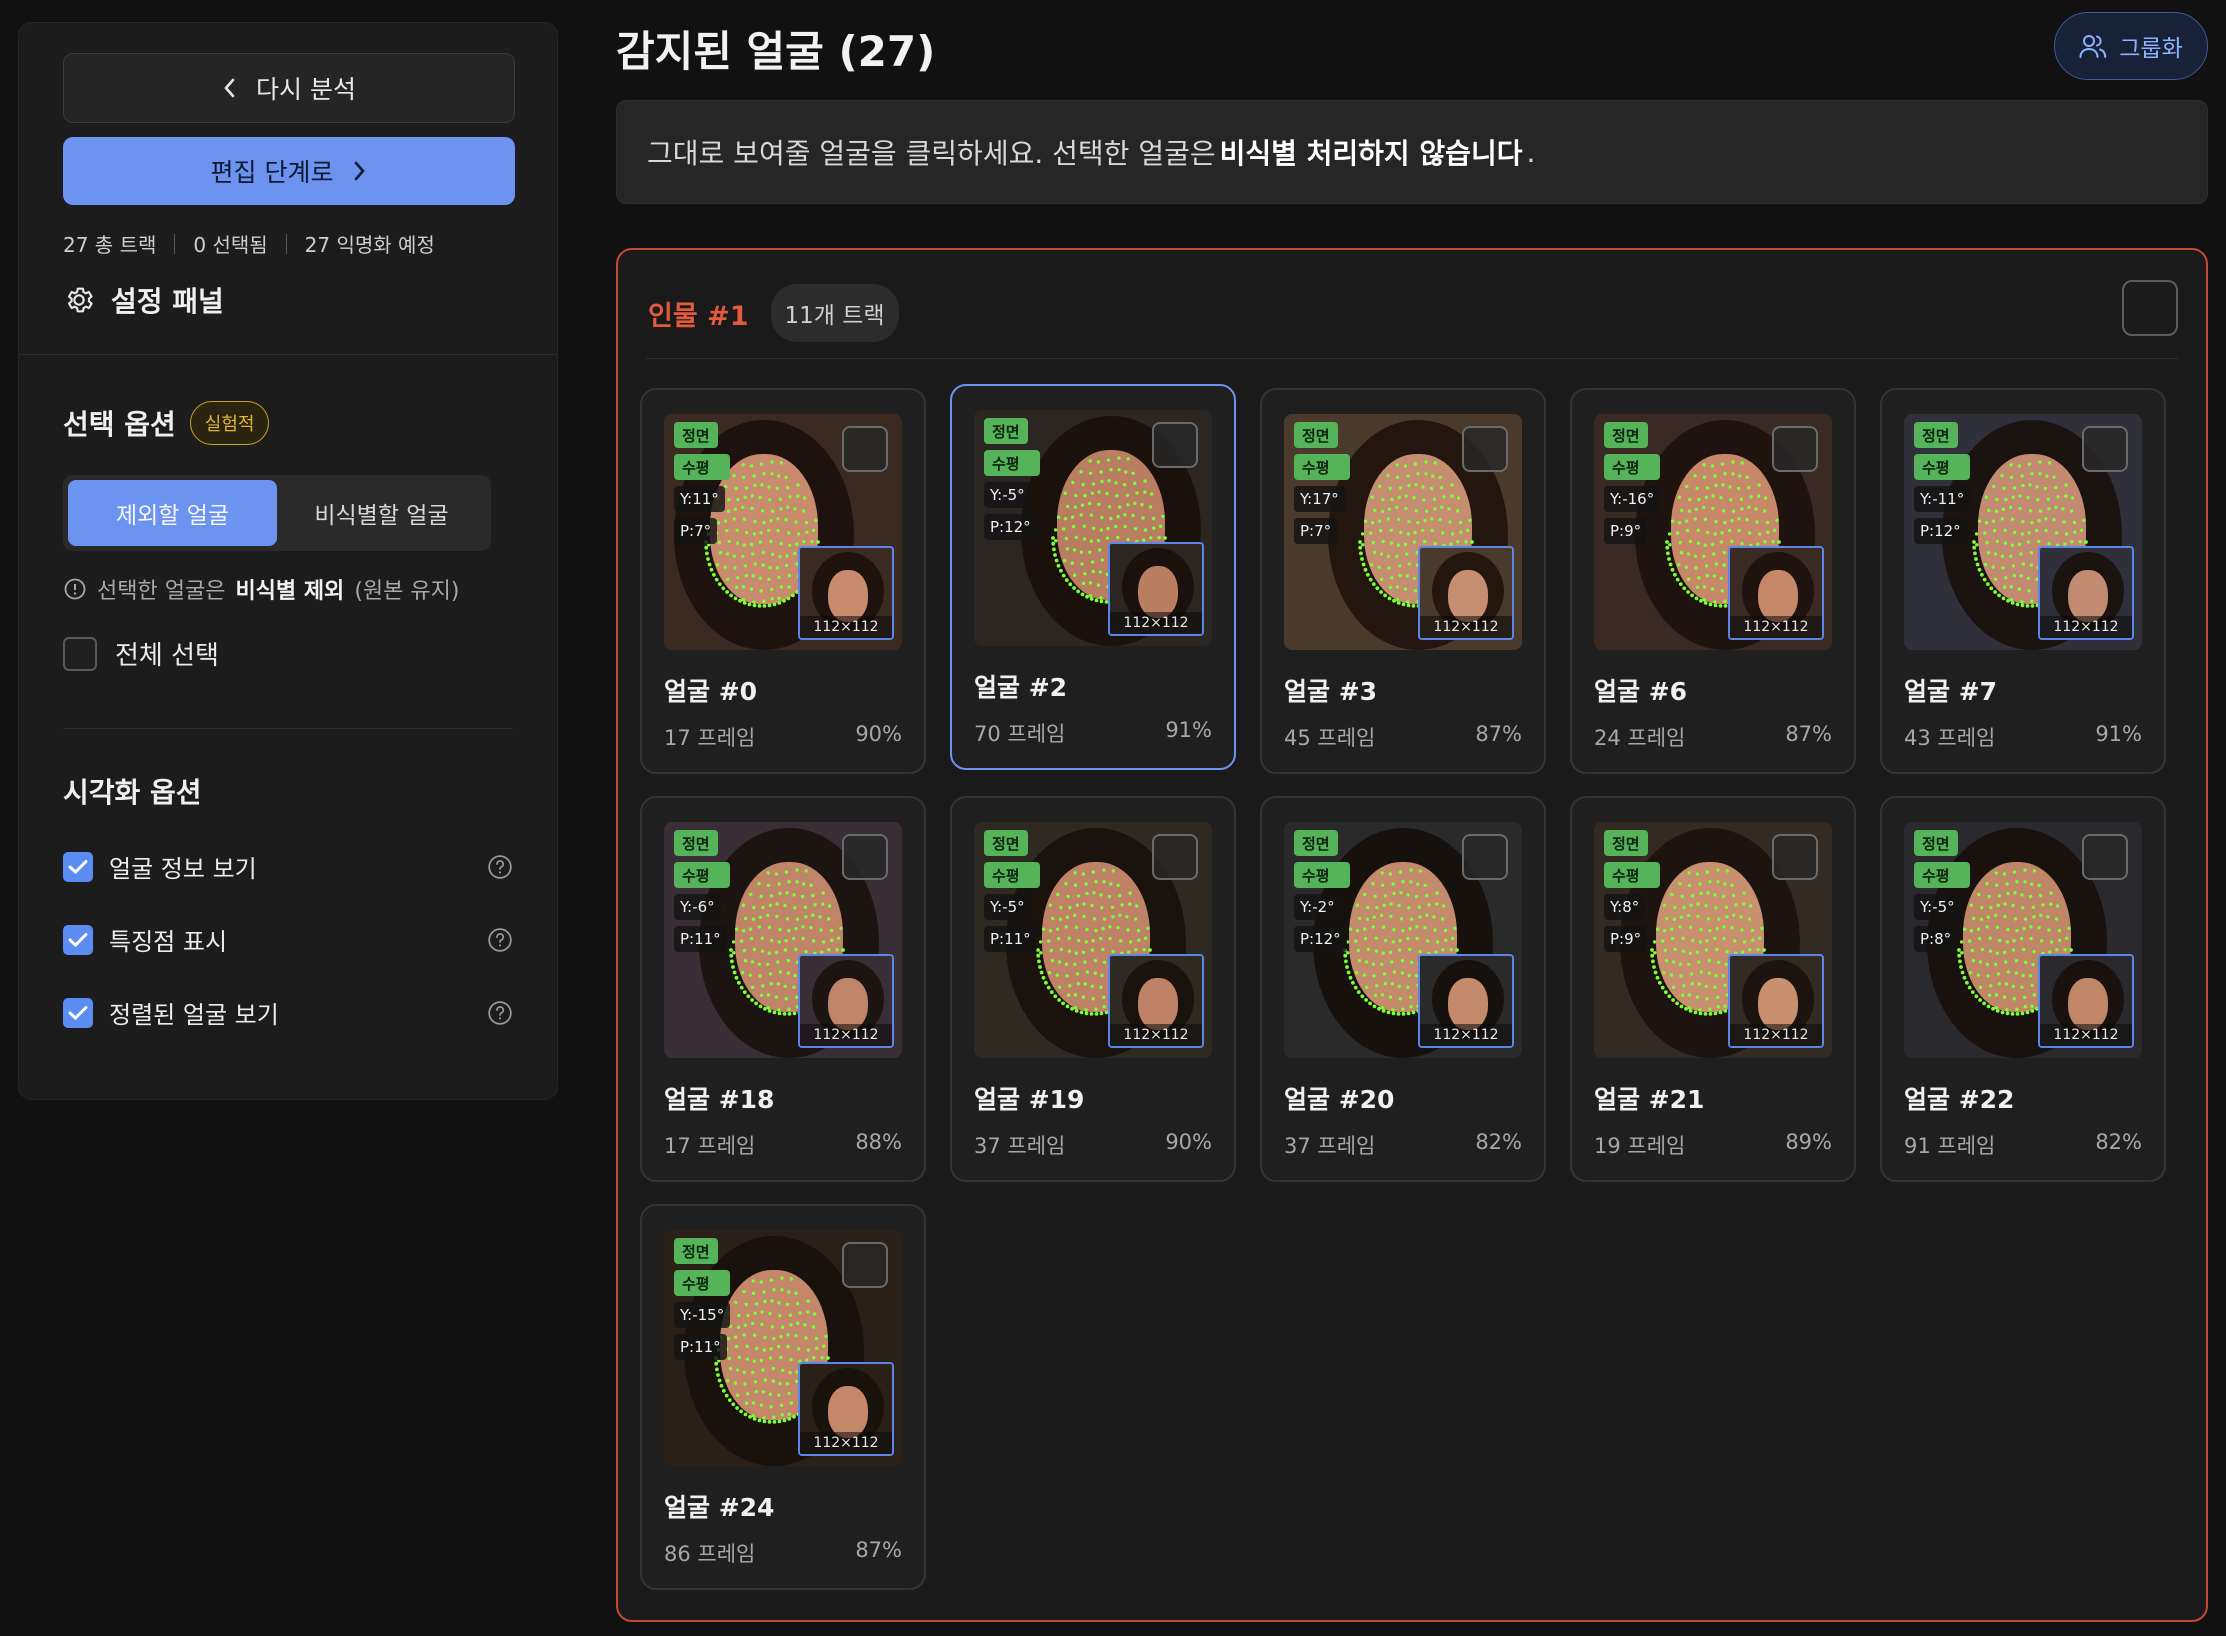 This screenshot has height=1636, width=2226. What do you see at coordinates (360, 171) in the screenshot?
I see `chevron-right-icon` at bounding box center [360, 171].